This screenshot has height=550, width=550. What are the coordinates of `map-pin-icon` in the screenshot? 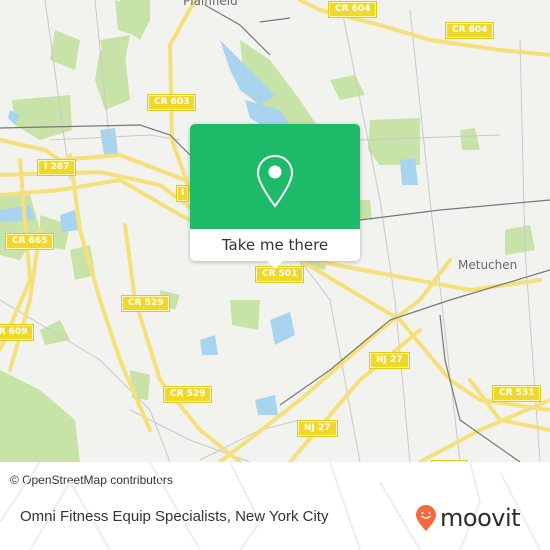 It's located at (275, 181).